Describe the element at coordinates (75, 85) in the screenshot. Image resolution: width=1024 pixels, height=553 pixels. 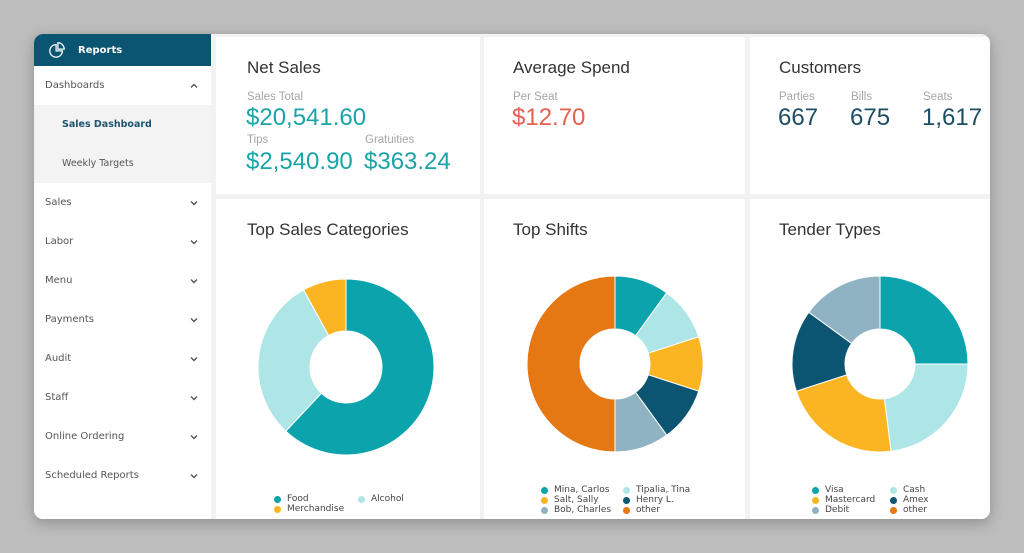
I see `sidebar-item-label: Dashboards` at that location.